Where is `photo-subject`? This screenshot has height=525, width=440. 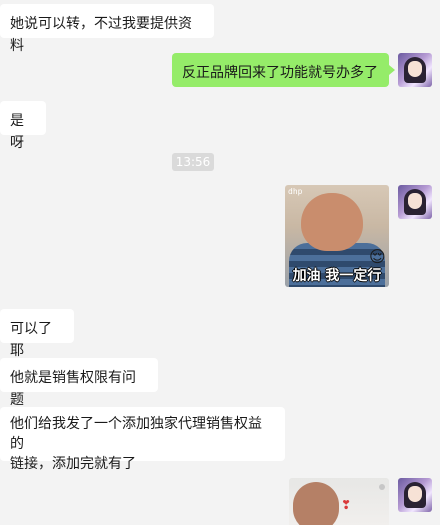
photo-subject is located at coordinates (316, 503).